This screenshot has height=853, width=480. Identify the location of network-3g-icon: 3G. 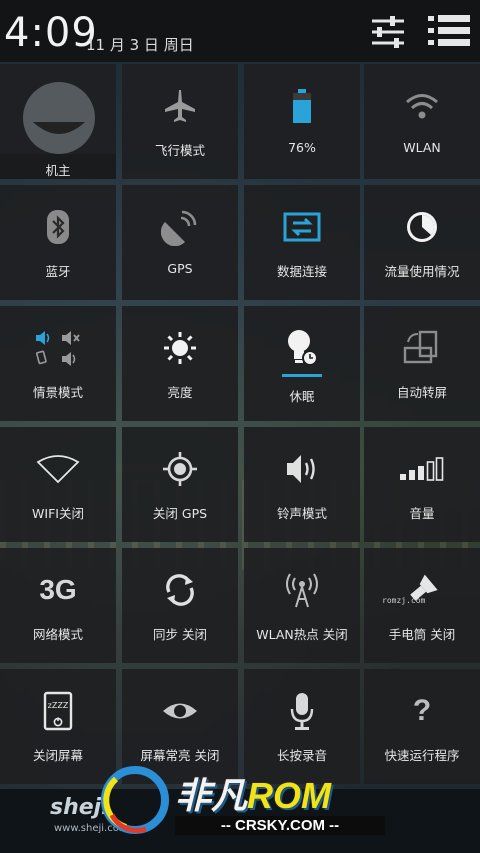
(58, 590).